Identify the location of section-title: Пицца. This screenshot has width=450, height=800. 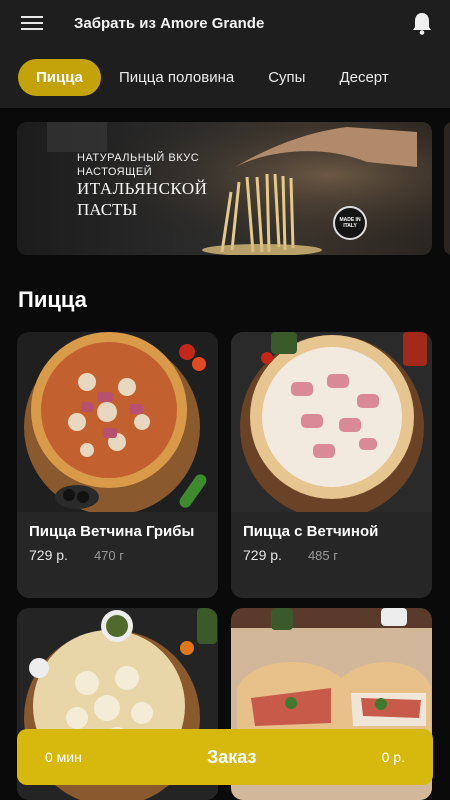
(52, 299).